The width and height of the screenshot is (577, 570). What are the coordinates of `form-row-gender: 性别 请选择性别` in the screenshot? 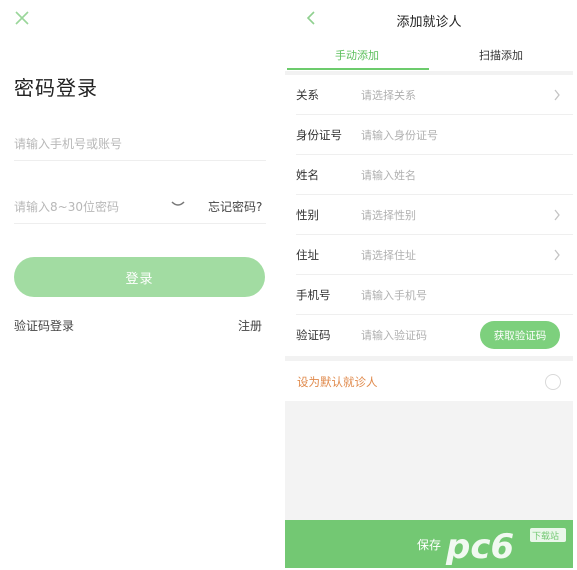 It's located at (429, 215).